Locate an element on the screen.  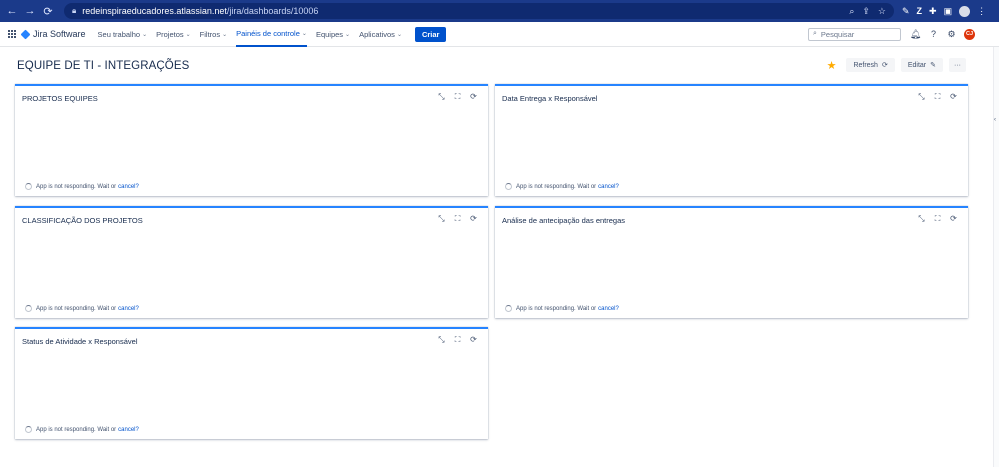
extension-pen-icon: ✎ is located at coordinates (906, 11).